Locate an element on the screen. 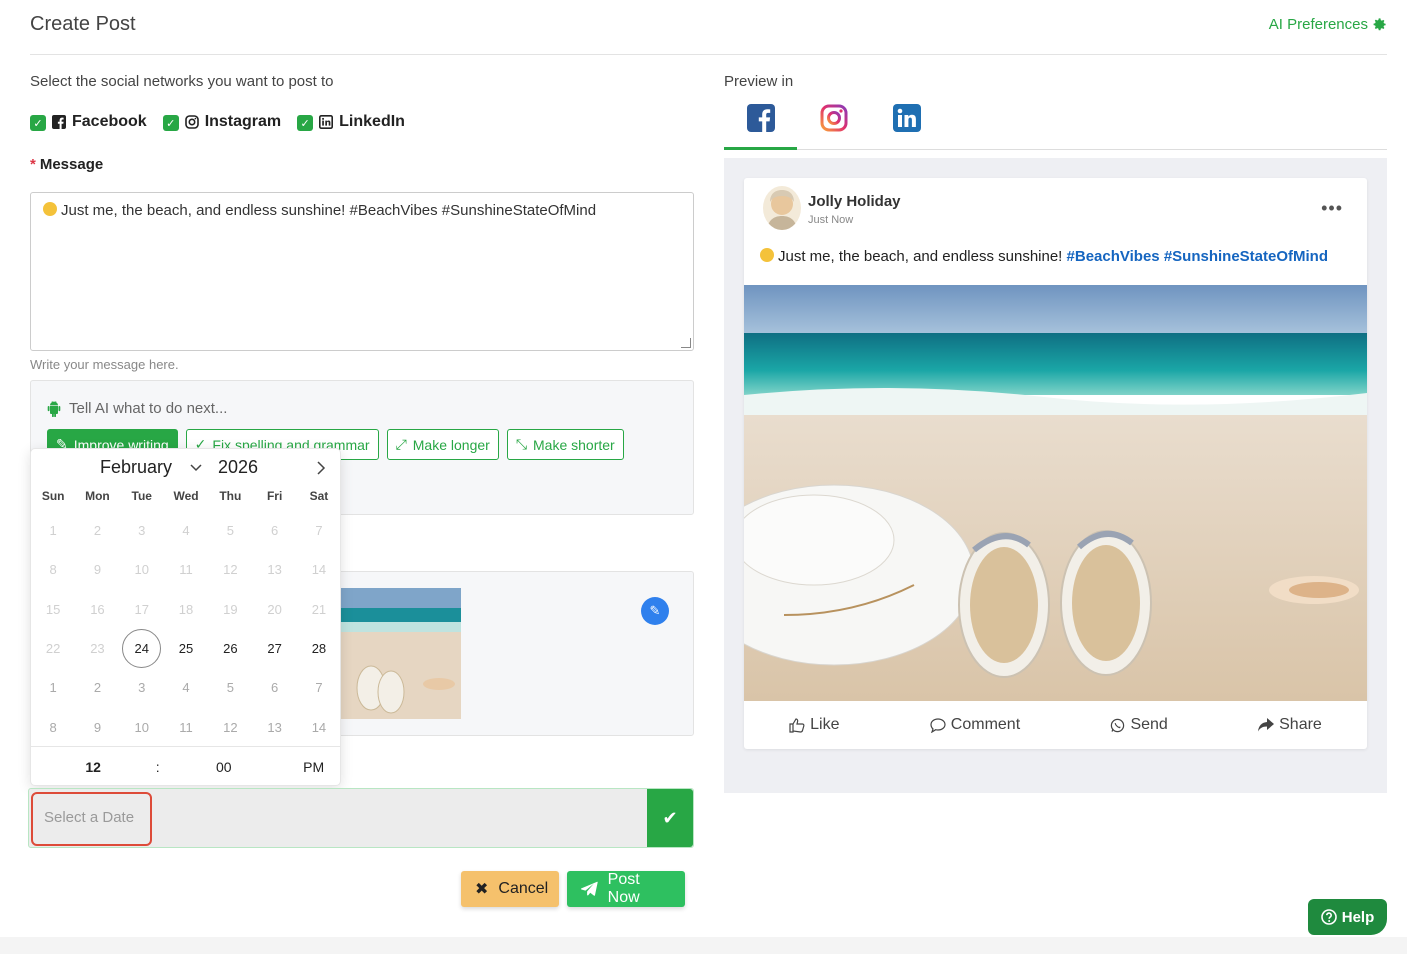 This screenshot has height=954, width=1407. network-linkedin-checkbox: ✓ LinkedIn is located at coordinates (351, 121).